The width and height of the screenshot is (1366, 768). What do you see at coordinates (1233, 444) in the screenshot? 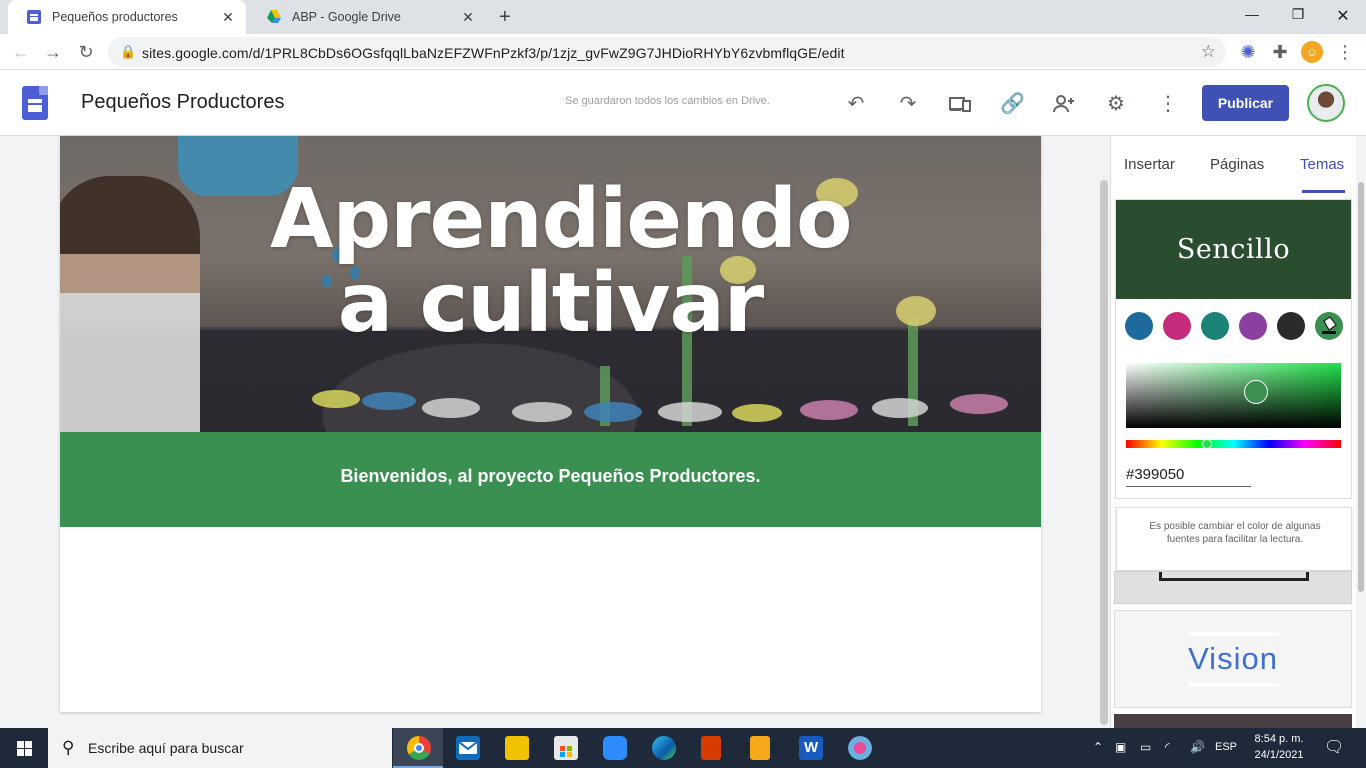
I see `hue-slider` at bounding box center [1233, 444].